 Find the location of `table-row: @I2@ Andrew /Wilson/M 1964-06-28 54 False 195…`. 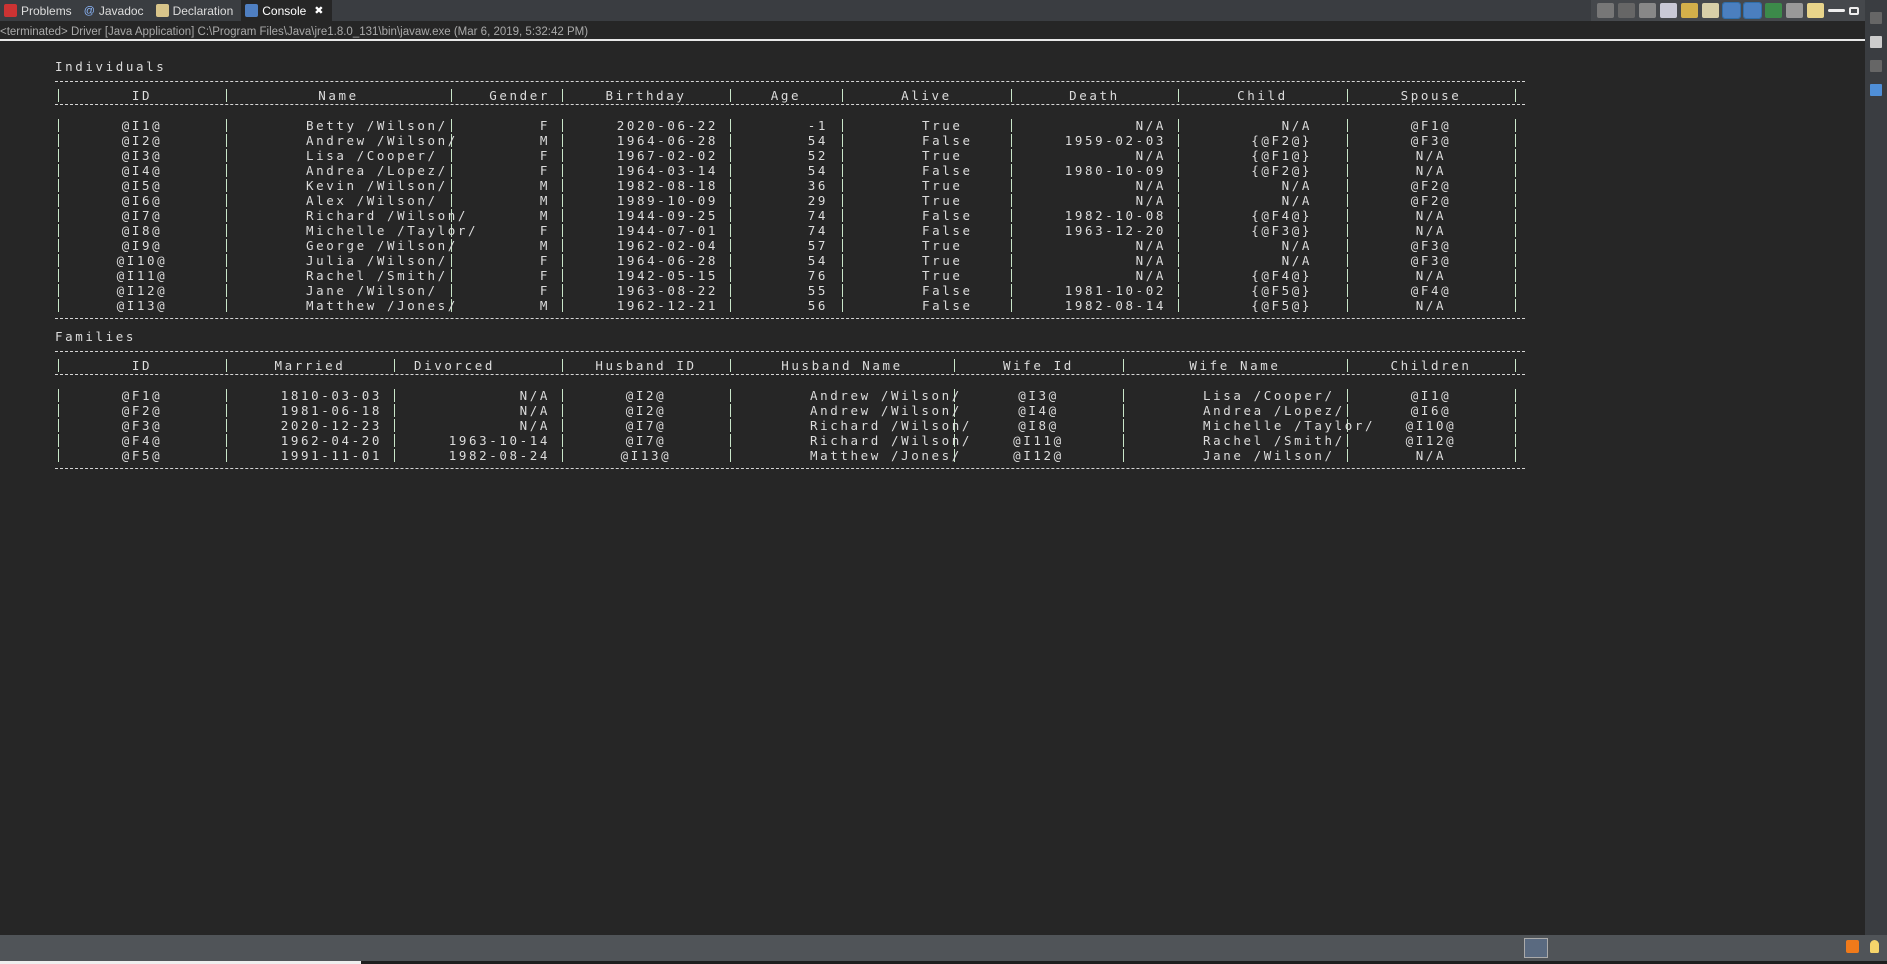

table-row: @I2@ Andrew /Wilson/M 1964-06-28 54 False 195… is located at coordinates (800, 140).